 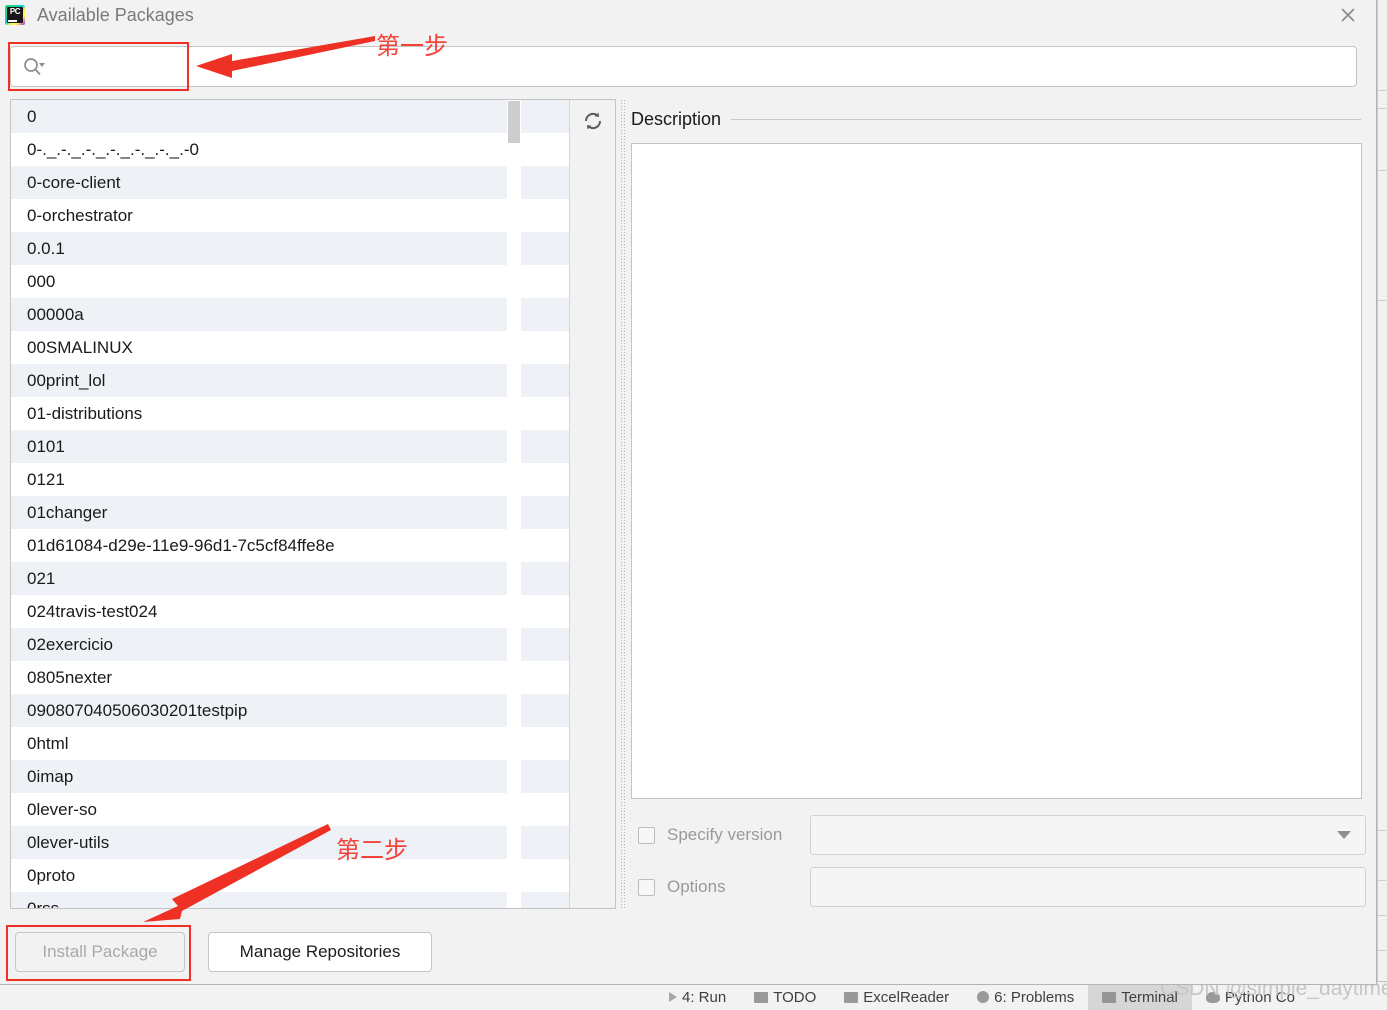 What do you see at coordinates (688, 15) in the screenshot?
I see `dialog-titlebar: PC Available Packages` at bounding box center [688, 15].